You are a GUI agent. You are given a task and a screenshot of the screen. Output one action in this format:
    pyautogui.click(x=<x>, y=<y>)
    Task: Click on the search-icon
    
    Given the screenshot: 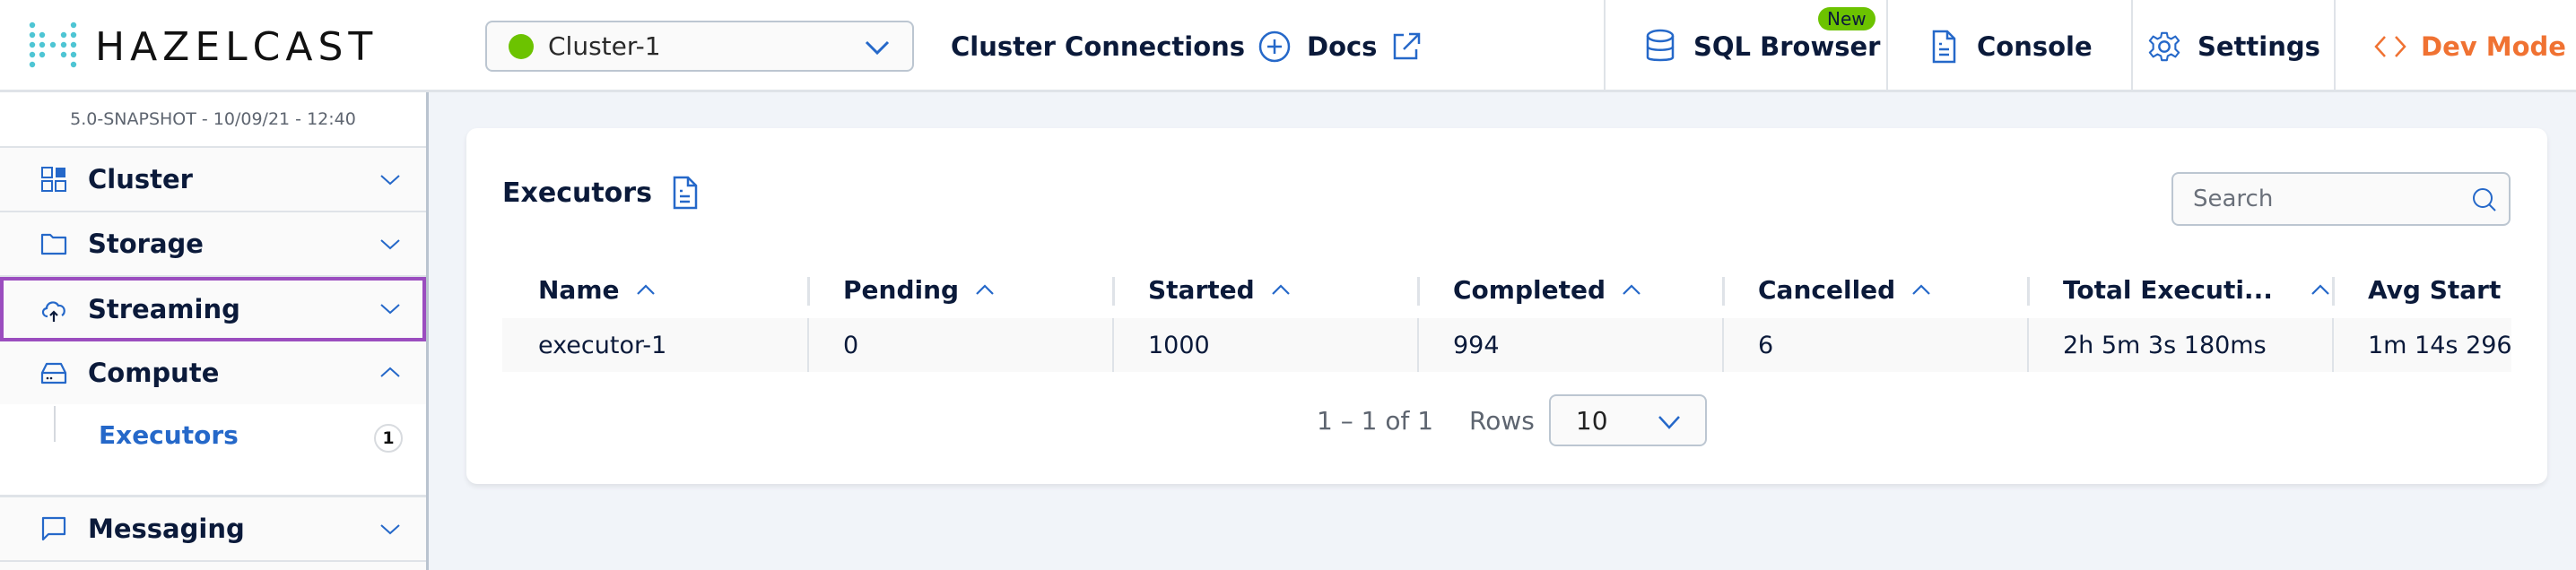 What is the action you would take?
    pyautogui.click(x=2484, y=199)
    